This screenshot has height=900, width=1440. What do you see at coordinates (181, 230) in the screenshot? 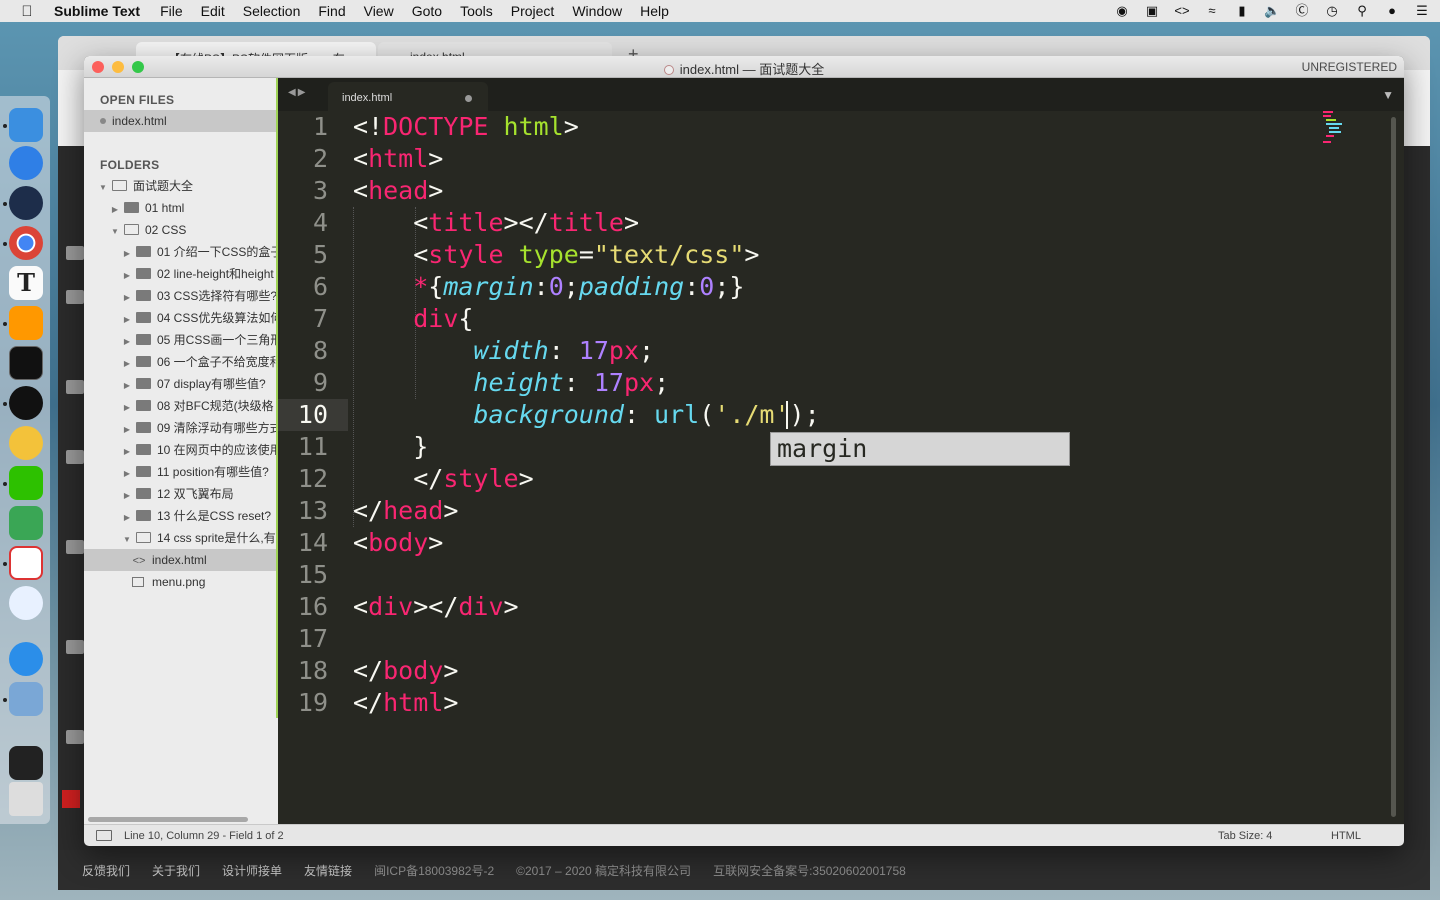
I see `sidebar-folder-item: ▼ 02 CSS` at bounding box center [181, 230].